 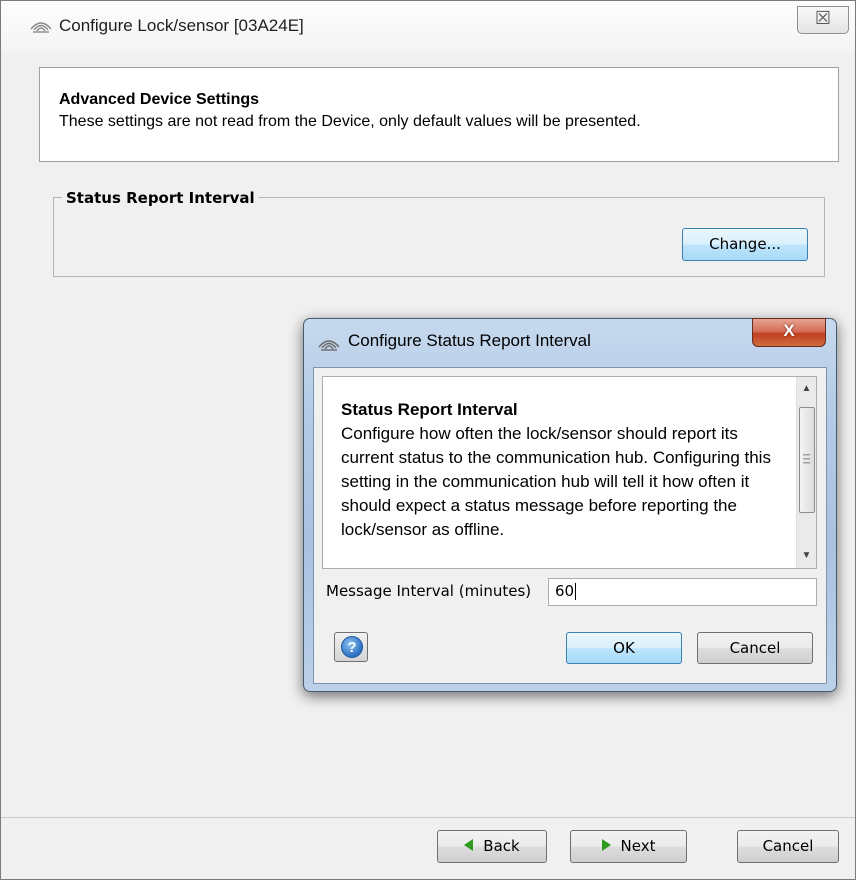 What do you see at coordinates (181, 25) in the screenshot?
I see `window-title: Configure Lock/sensor [03A24E]` at bounding box center [181, 25].